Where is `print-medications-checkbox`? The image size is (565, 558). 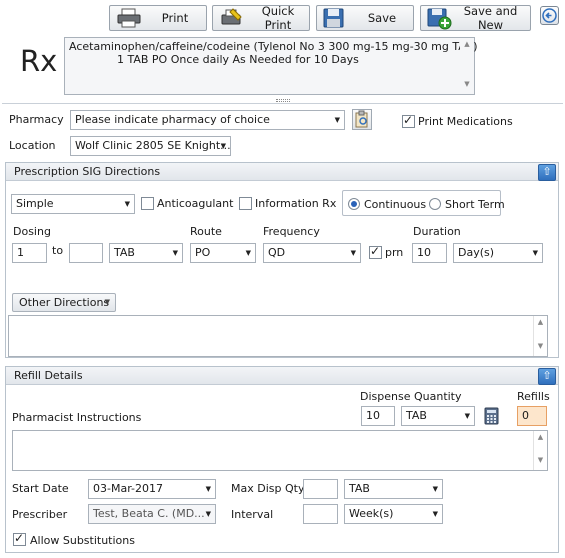 print-medications-checkbox is located at coordinates (408, 120).